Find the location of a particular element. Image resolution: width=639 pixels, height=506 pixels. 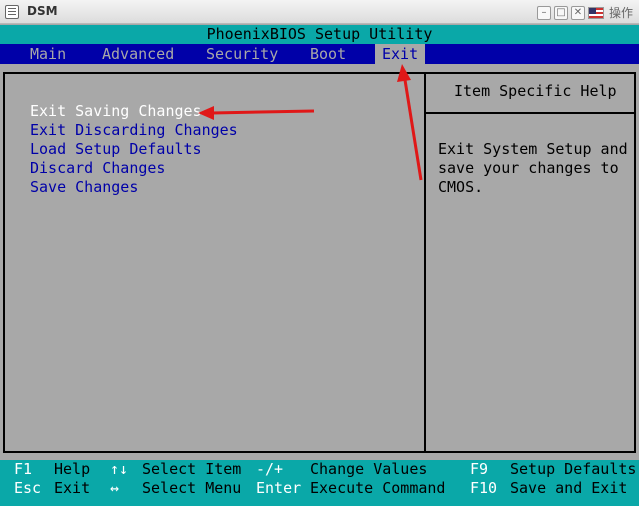

key-plusminus-desc: Change Values is located at coordinates (369, 469).